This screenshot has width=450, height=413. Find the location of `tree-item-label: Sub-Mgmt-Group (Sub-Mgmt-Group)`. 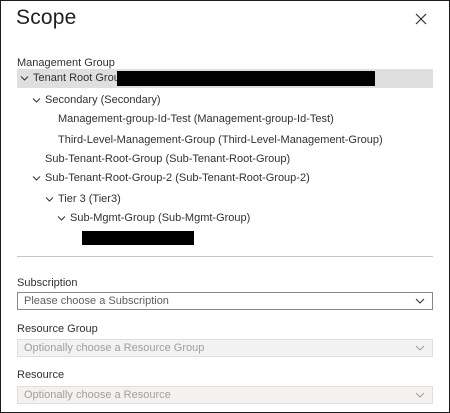

tree-item-label: Sub-Mgmt-Group (Sub-Mgmt-Group) is located at coordinates (160, 218).